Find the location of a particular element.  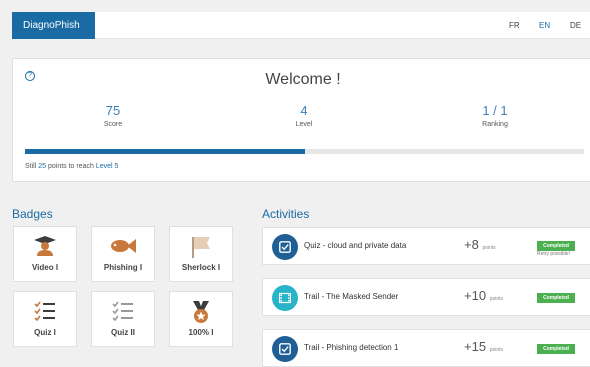

badge-label: Video I is located at coordinates (45, 267).